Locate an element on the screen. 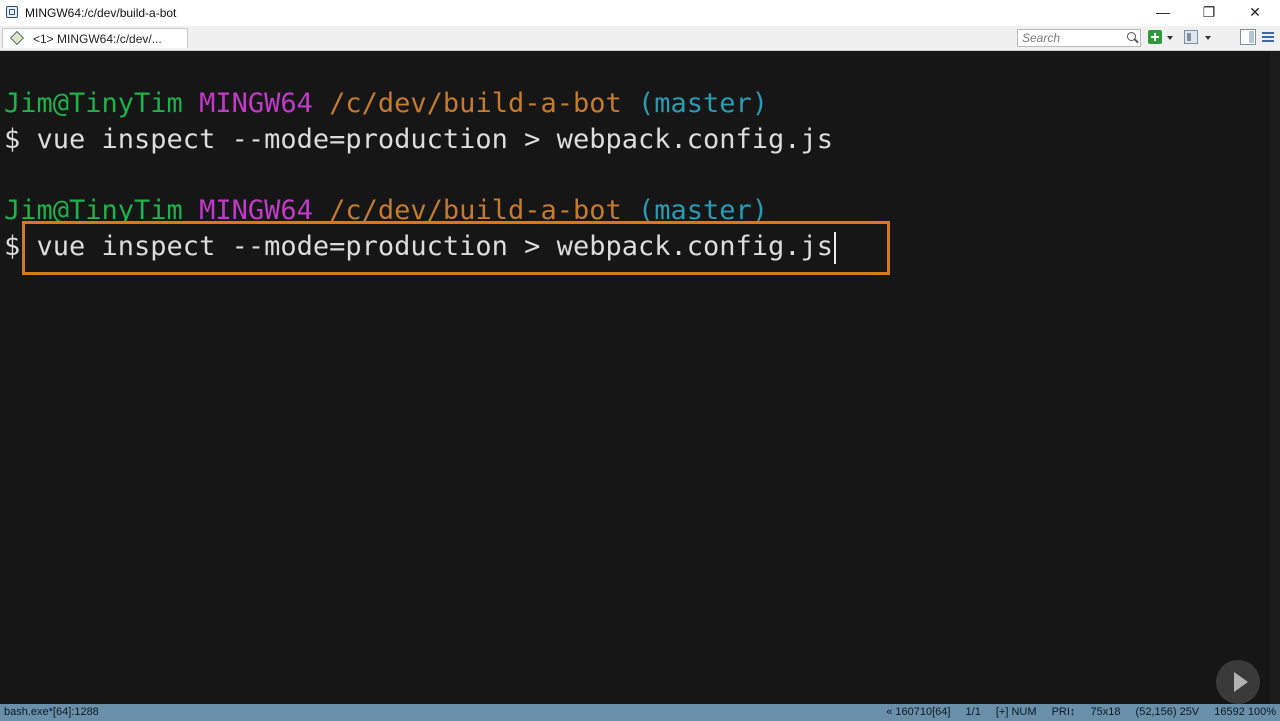  view-mode-icon is located at coordinates (1191, 37).